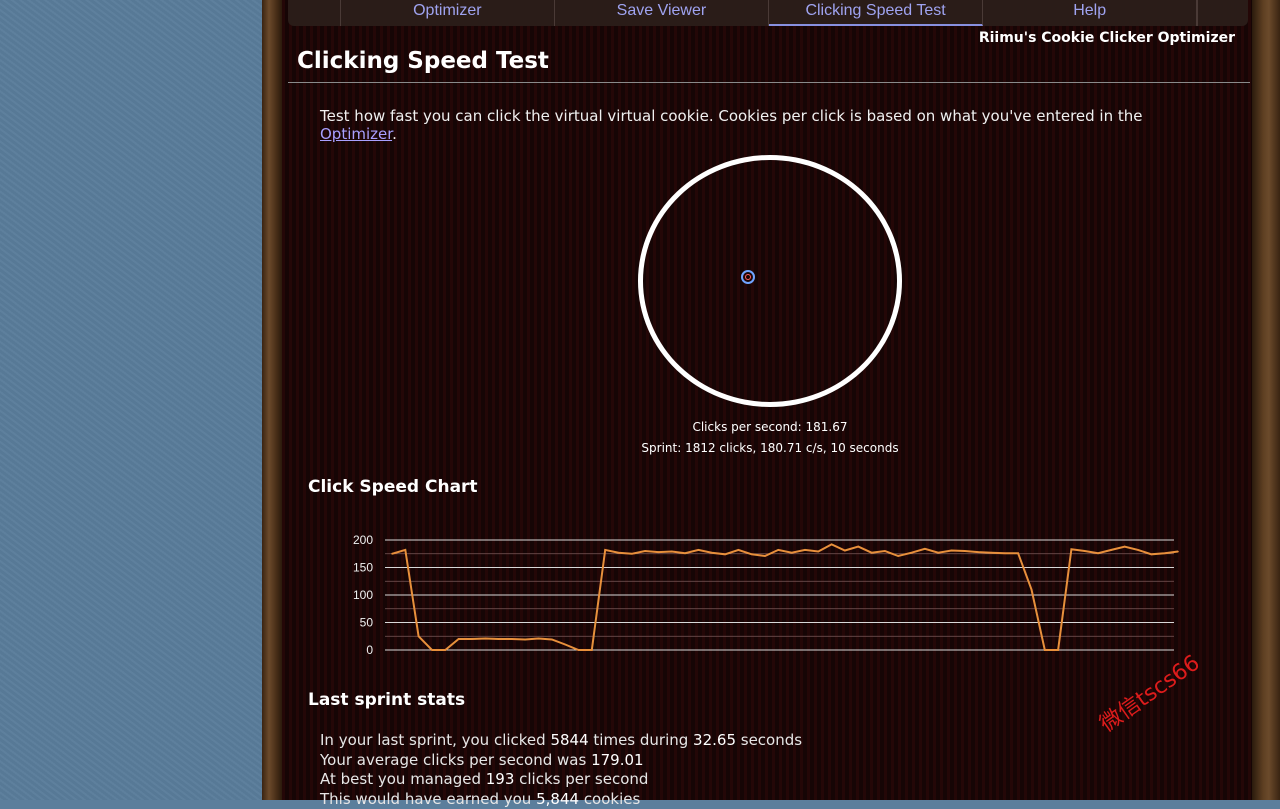 The width and height of the screenshot is (1280, 809). Describe the element at coordinates (770, 427) in the screenshot. I see `clicks-per-second-readout: Clicks per second: 181.67` at that location.